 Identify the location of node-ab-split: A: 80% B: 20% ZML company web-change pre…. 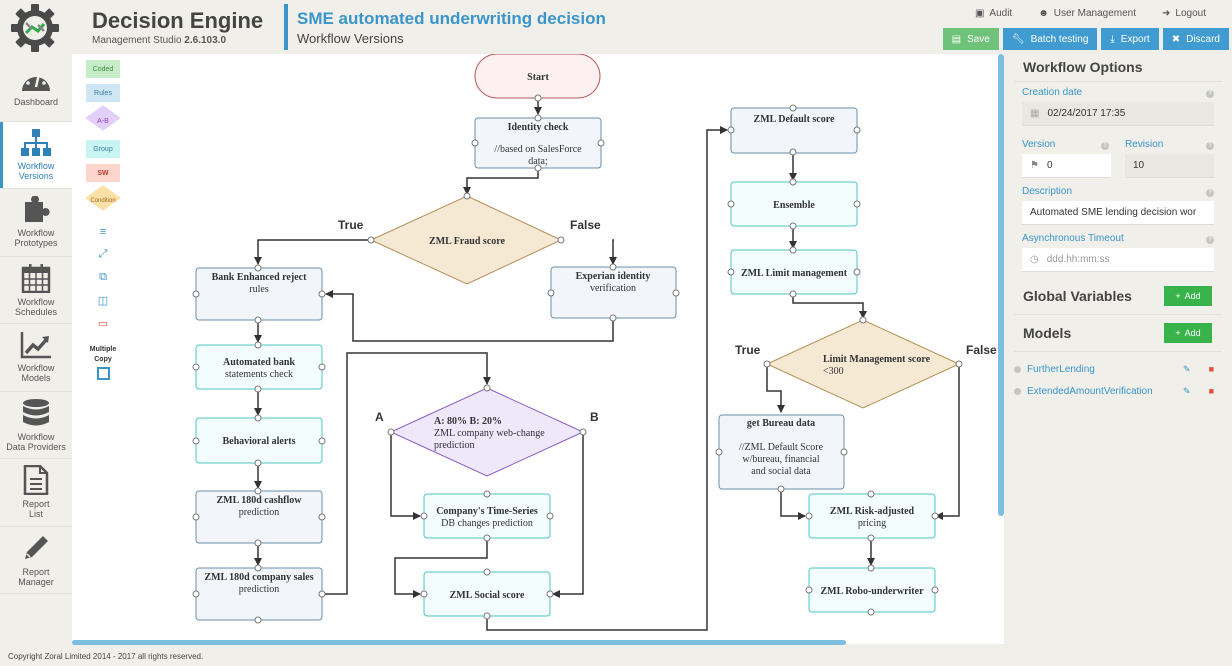
(487, 432).